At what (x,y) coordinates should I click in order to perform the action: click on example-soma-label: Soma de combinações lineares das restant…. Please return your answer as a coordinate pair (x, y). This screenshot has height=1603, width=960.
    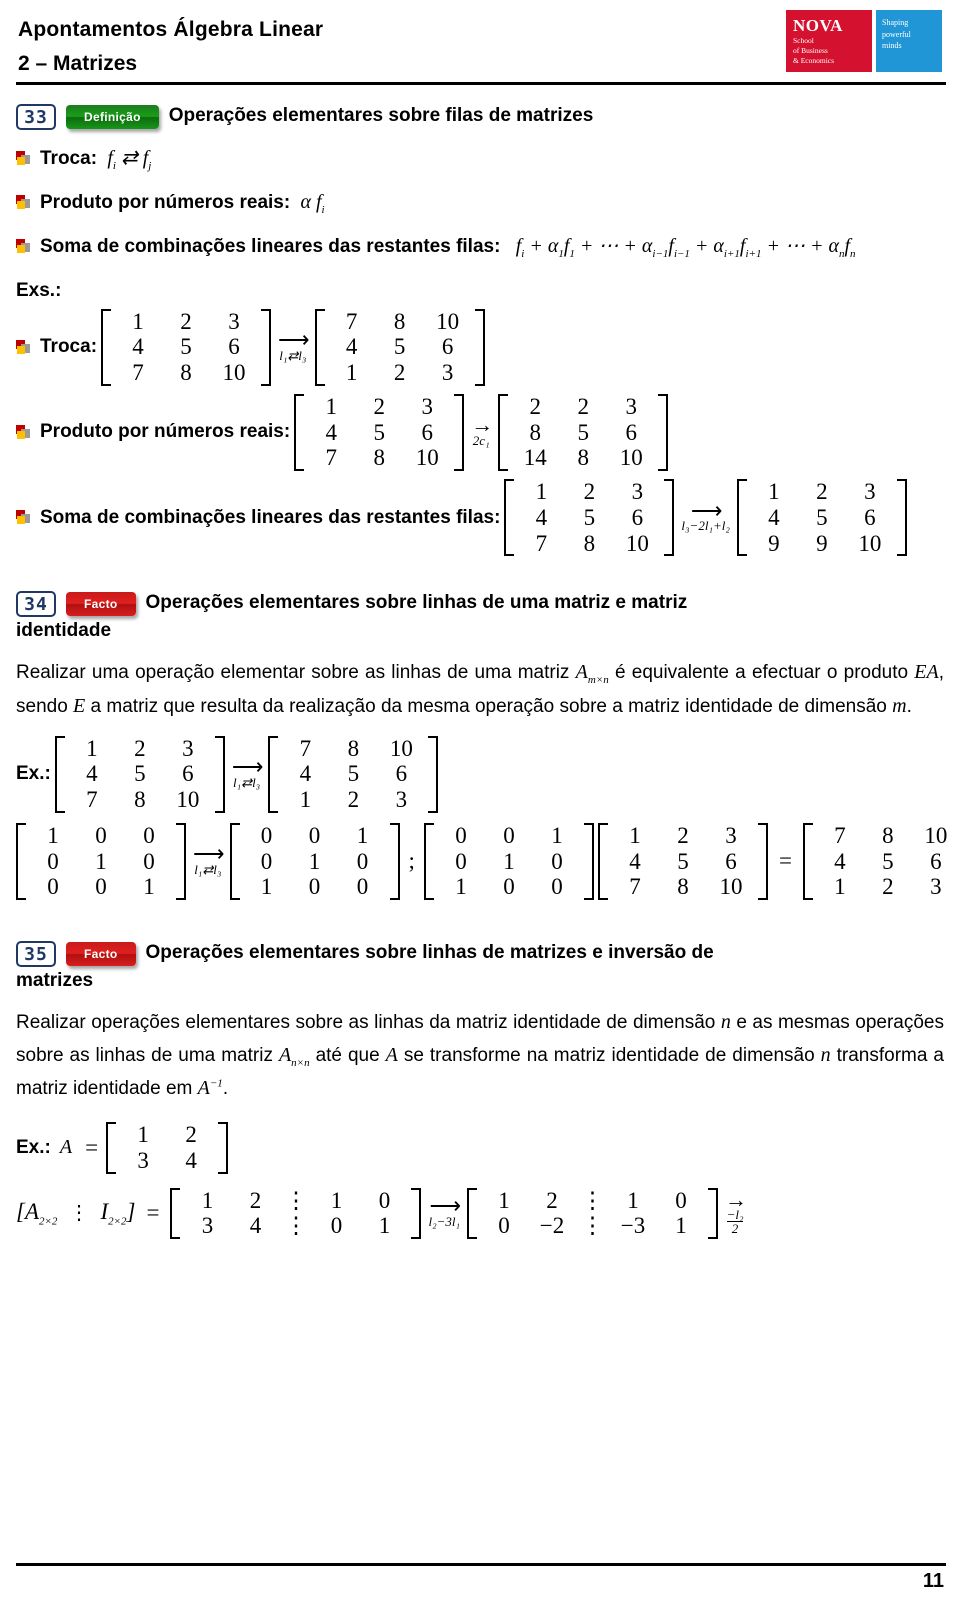
    Looking at the image, I should click on (270, 517).